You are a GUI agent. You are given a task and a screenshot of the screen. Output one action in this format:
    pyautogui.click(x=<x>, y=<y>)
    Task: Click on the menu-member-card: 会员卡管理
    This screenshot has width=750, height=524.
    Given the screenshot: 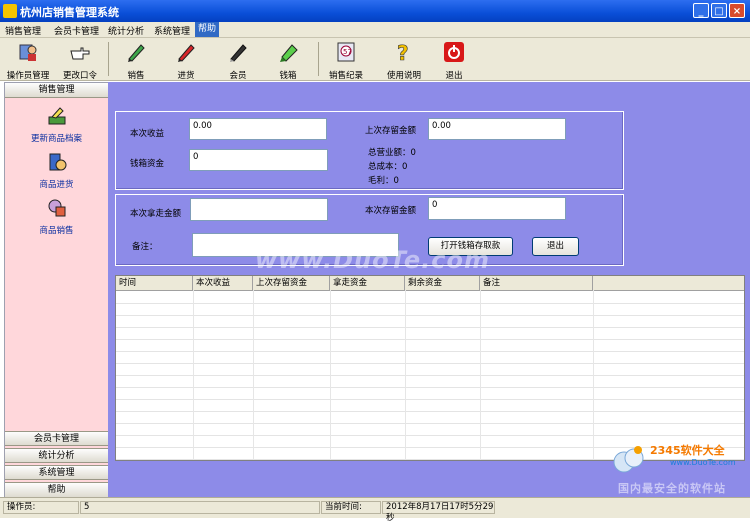 What is the action you would take?
    pyautogui.click(x=76, y=30)
    